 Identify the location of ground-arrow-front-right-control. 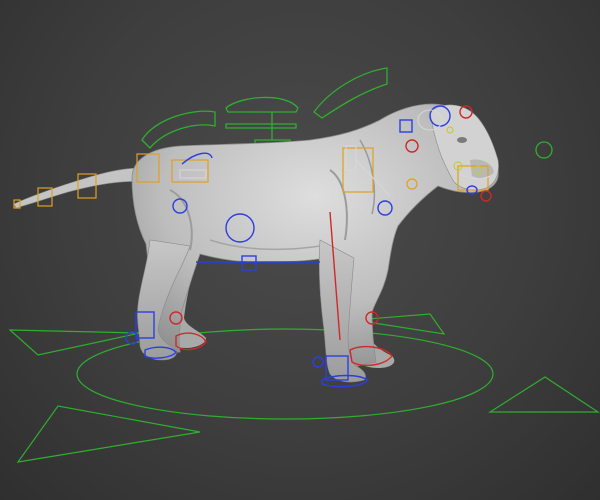
(543, 394).